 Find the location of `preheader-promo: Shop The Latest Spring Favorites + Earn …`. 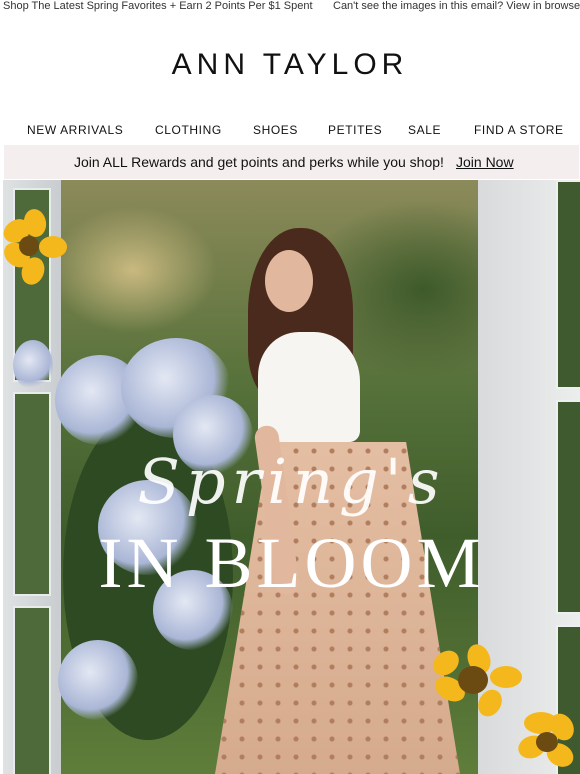

preheader-promo: Shop The Latest Spring Favorites + Earn … is located at coordinates (158, 6).